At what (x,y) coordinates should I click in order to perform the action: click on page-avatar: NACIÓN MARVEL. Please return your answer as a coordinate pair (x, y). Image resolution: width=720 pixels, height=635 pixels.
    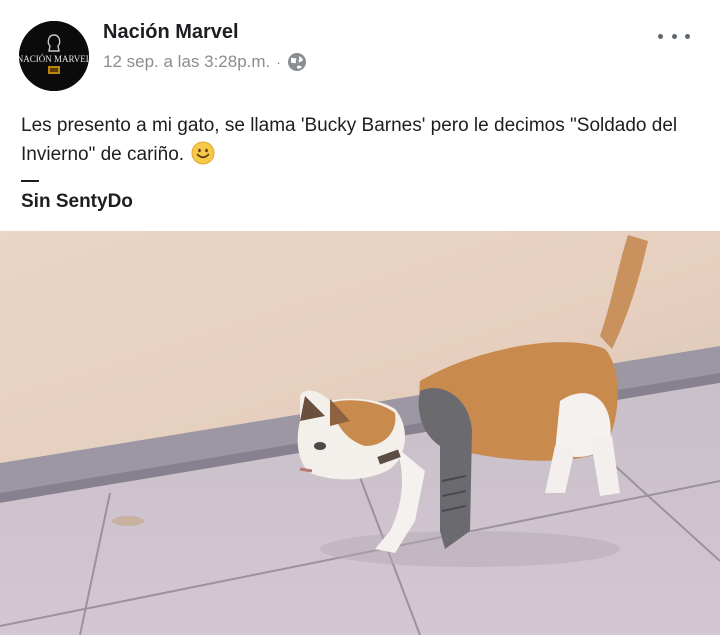
    Looking at the image, I should click on (54, 56).